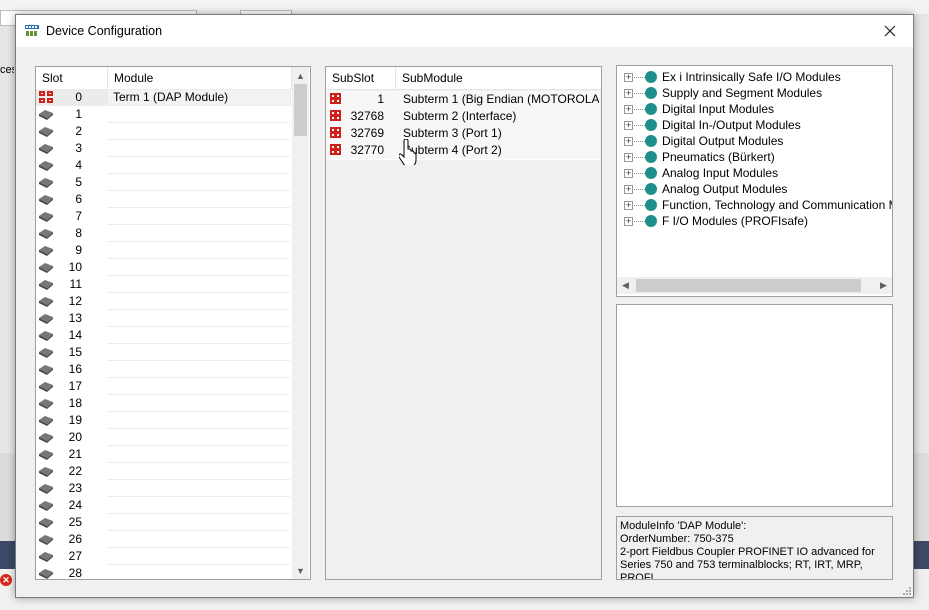 This screenshot has width=929, height=610. Describe the element at coordinates (199, 98) in the screenshot. I see `slot-module-cell: Term 1 (DAP Module)` at that location.